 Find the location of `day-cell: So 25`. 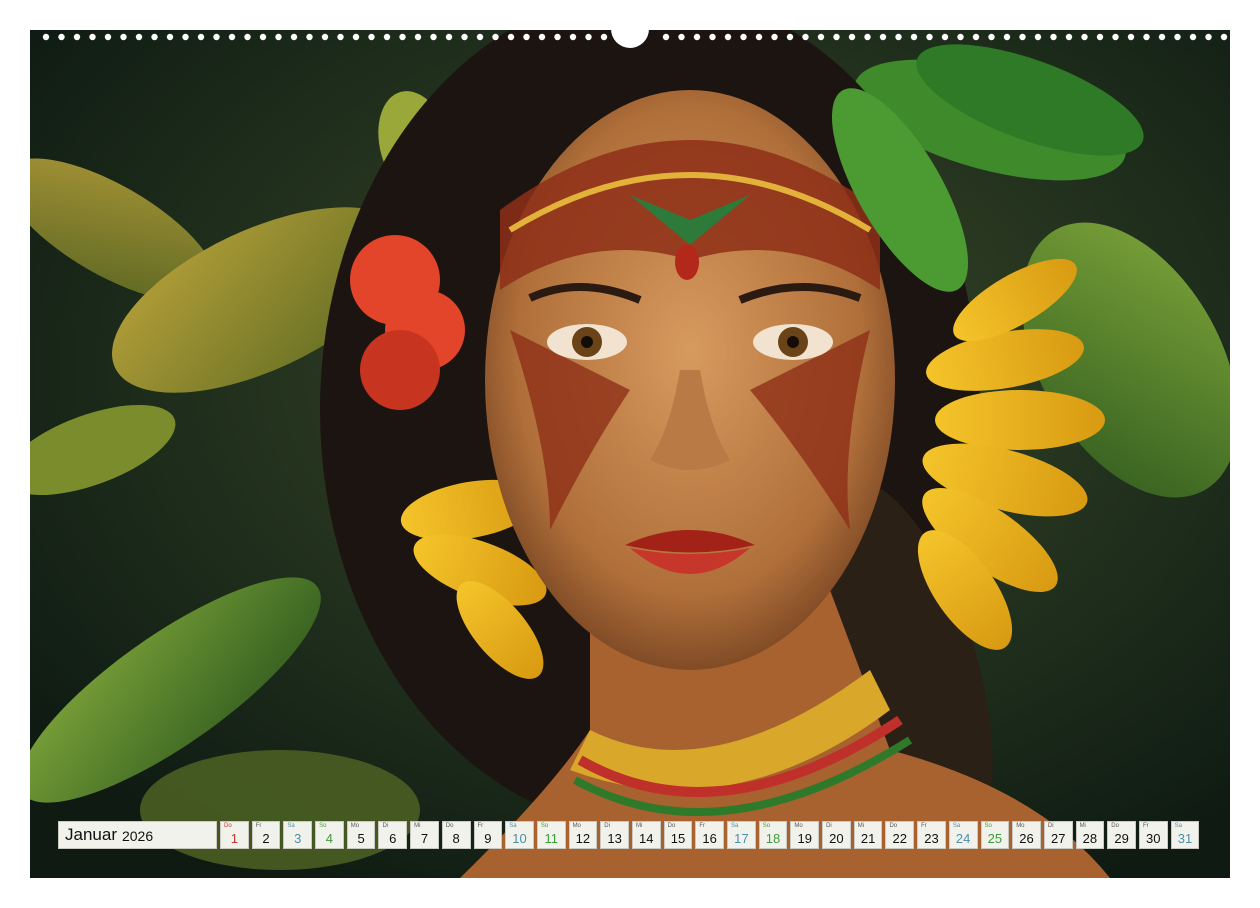

day-cell: So 25 is located at coordinates (995, 835).